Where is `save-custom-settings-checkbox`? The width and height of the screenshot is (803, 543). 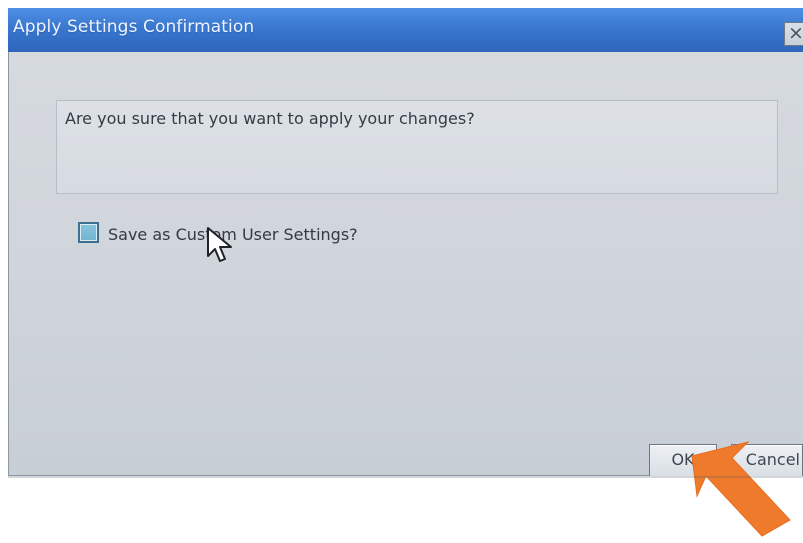 save-custom-settings-checkbox is located at coordinates (88, 232).